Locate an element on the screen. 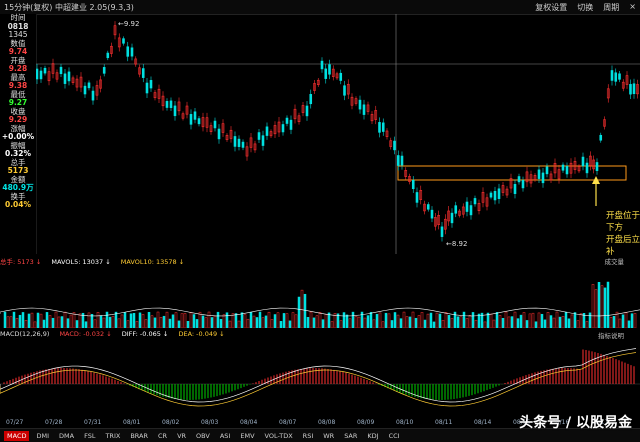  macd-params-label: MACD(12,26,9) is located at coordinates (25, 334).